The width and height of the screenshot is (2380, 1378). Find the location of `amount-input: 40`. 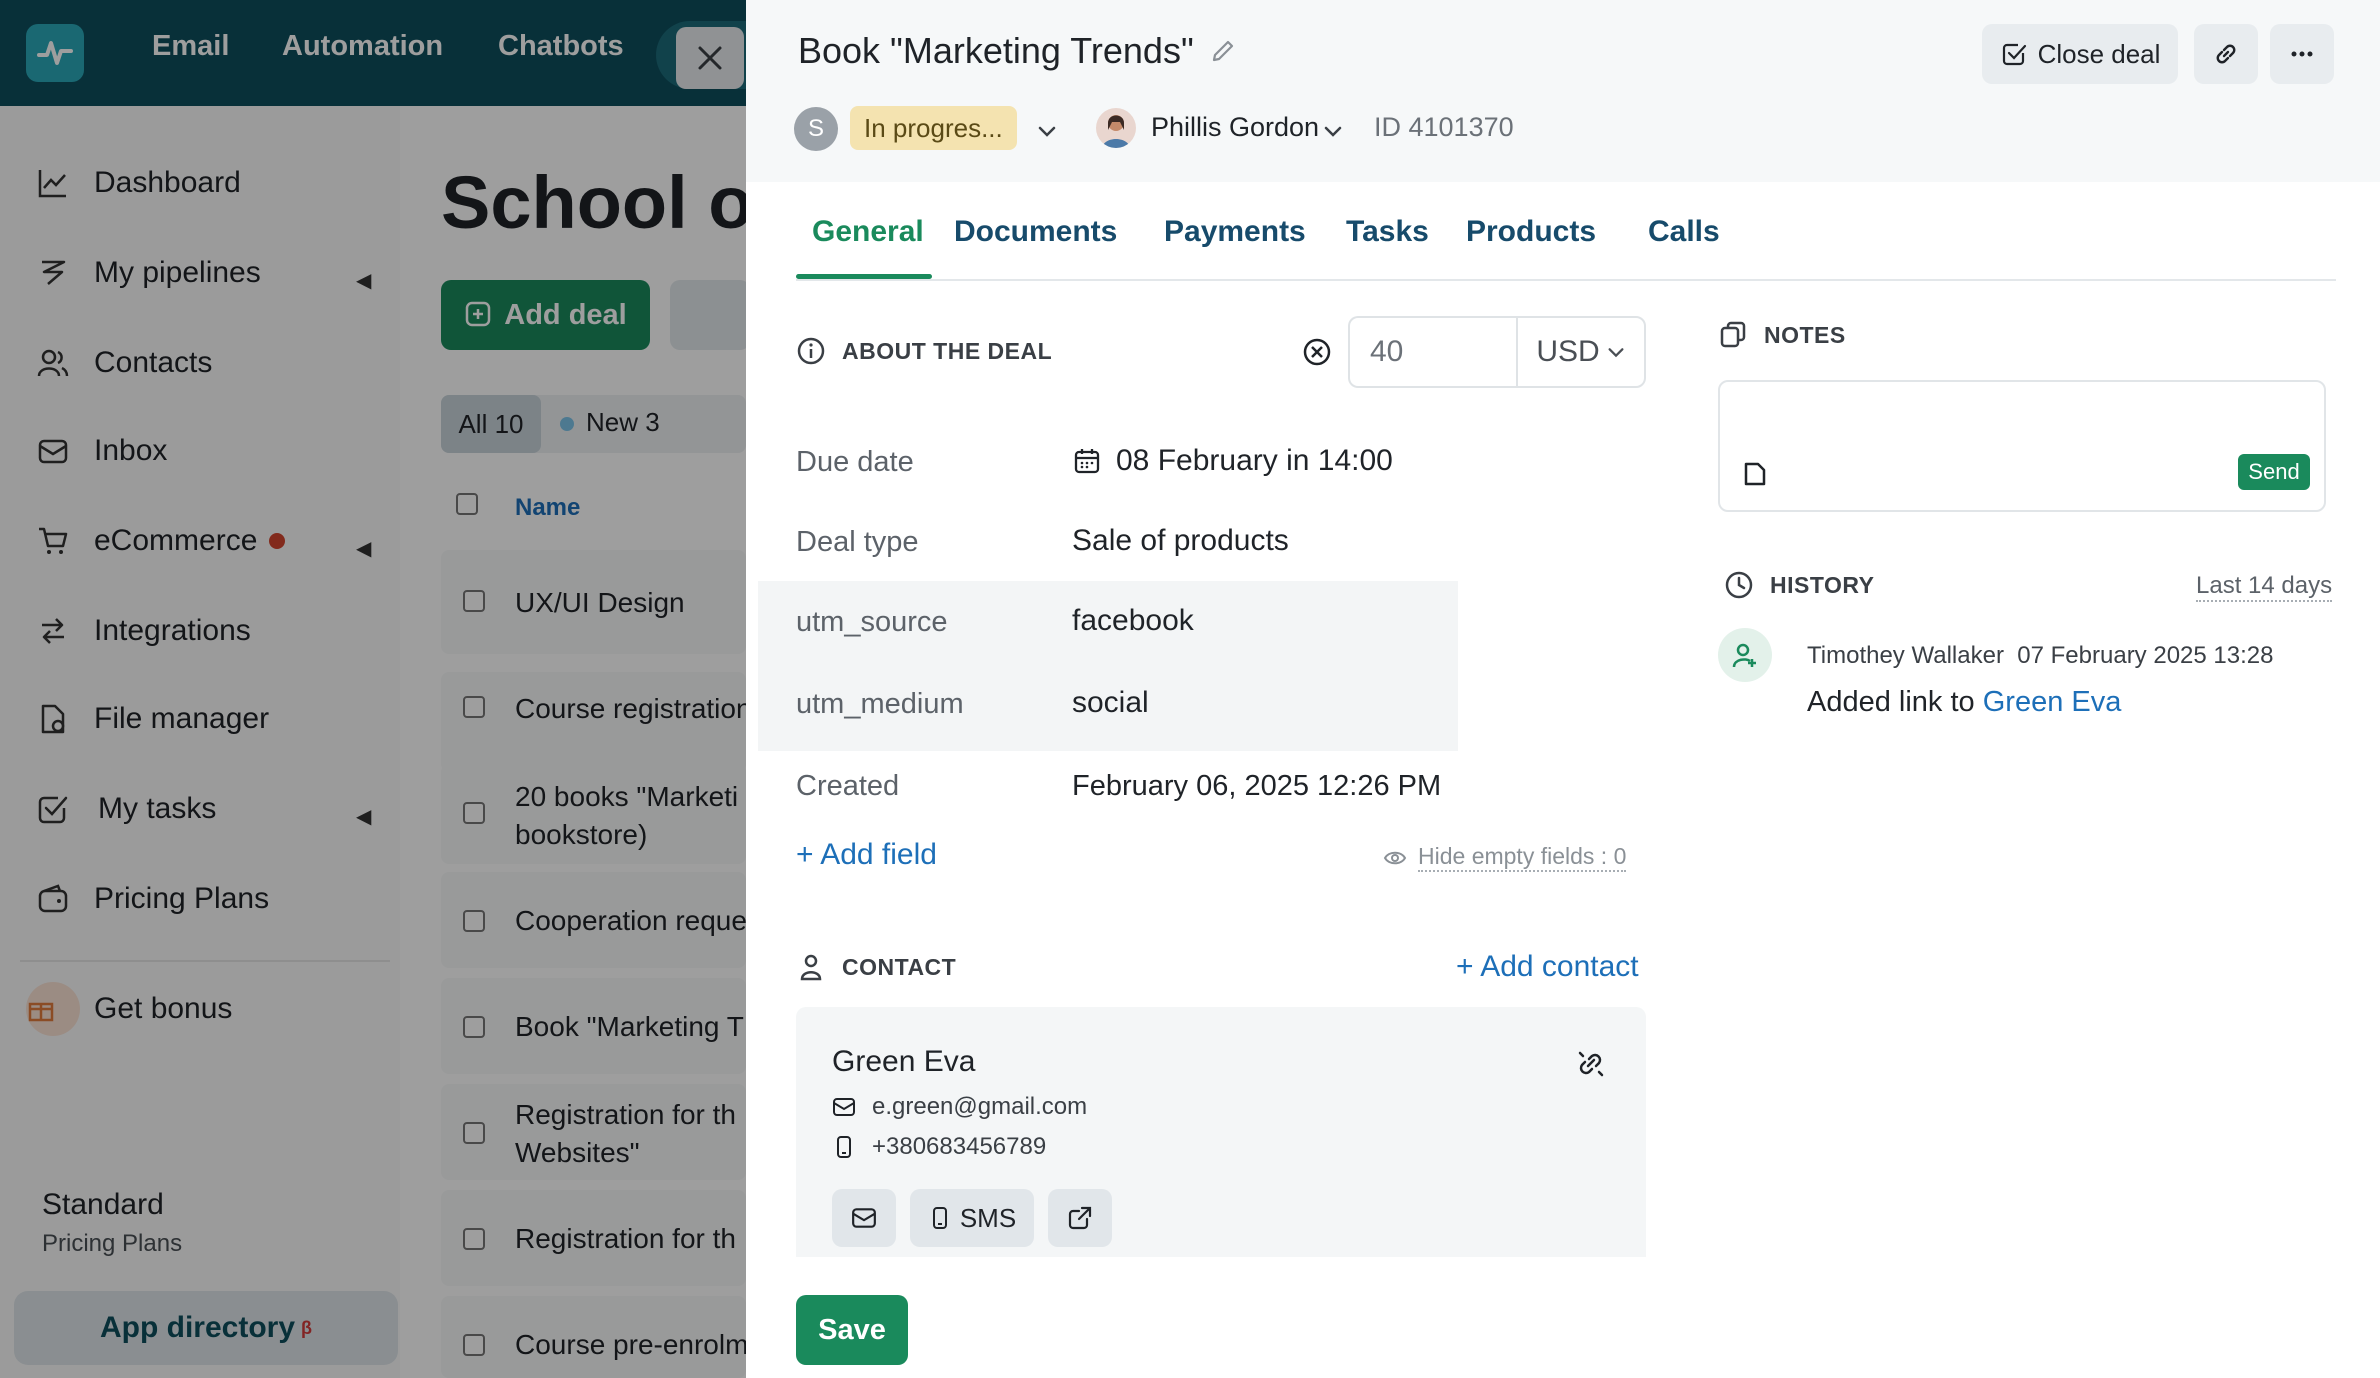

amount-input: 40 is located at coordinates (1433, 352).